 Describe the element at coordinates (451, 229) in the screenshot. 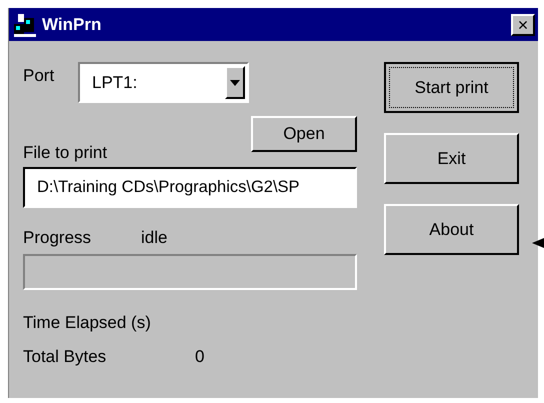

I see `action-button: About` at that location.